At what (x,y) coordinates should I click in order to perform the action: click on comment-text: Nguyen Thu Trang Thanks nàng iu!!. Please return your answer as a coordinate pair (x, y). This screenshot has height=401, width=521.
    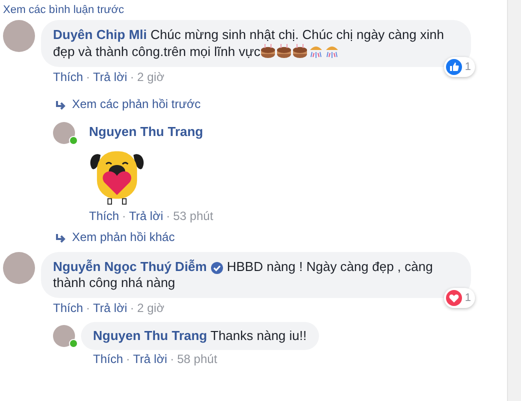
    Looking at the image, I should click on (200, 336).